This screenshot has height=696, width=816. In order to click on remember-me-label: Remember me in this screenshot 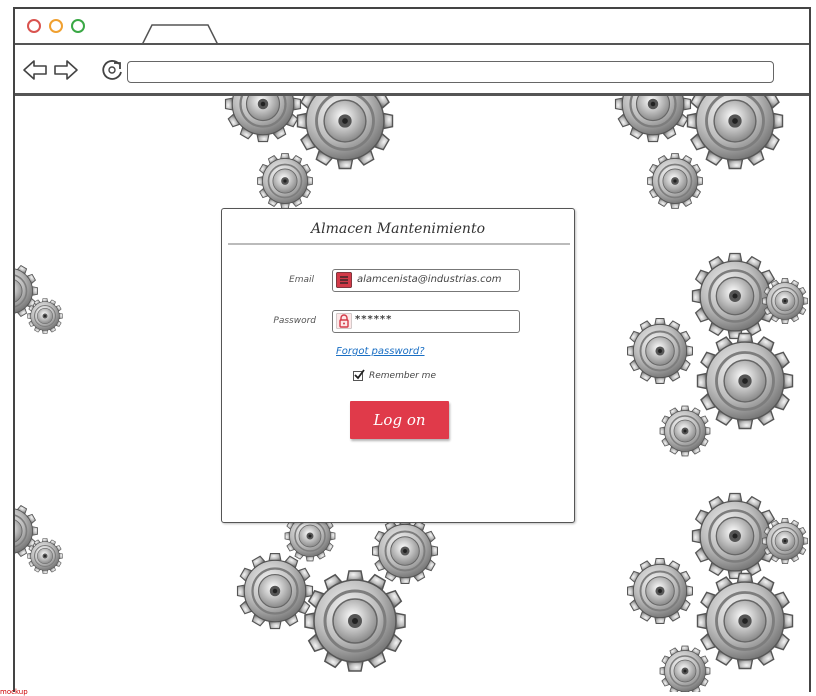, I will do `click(402, 376)`.